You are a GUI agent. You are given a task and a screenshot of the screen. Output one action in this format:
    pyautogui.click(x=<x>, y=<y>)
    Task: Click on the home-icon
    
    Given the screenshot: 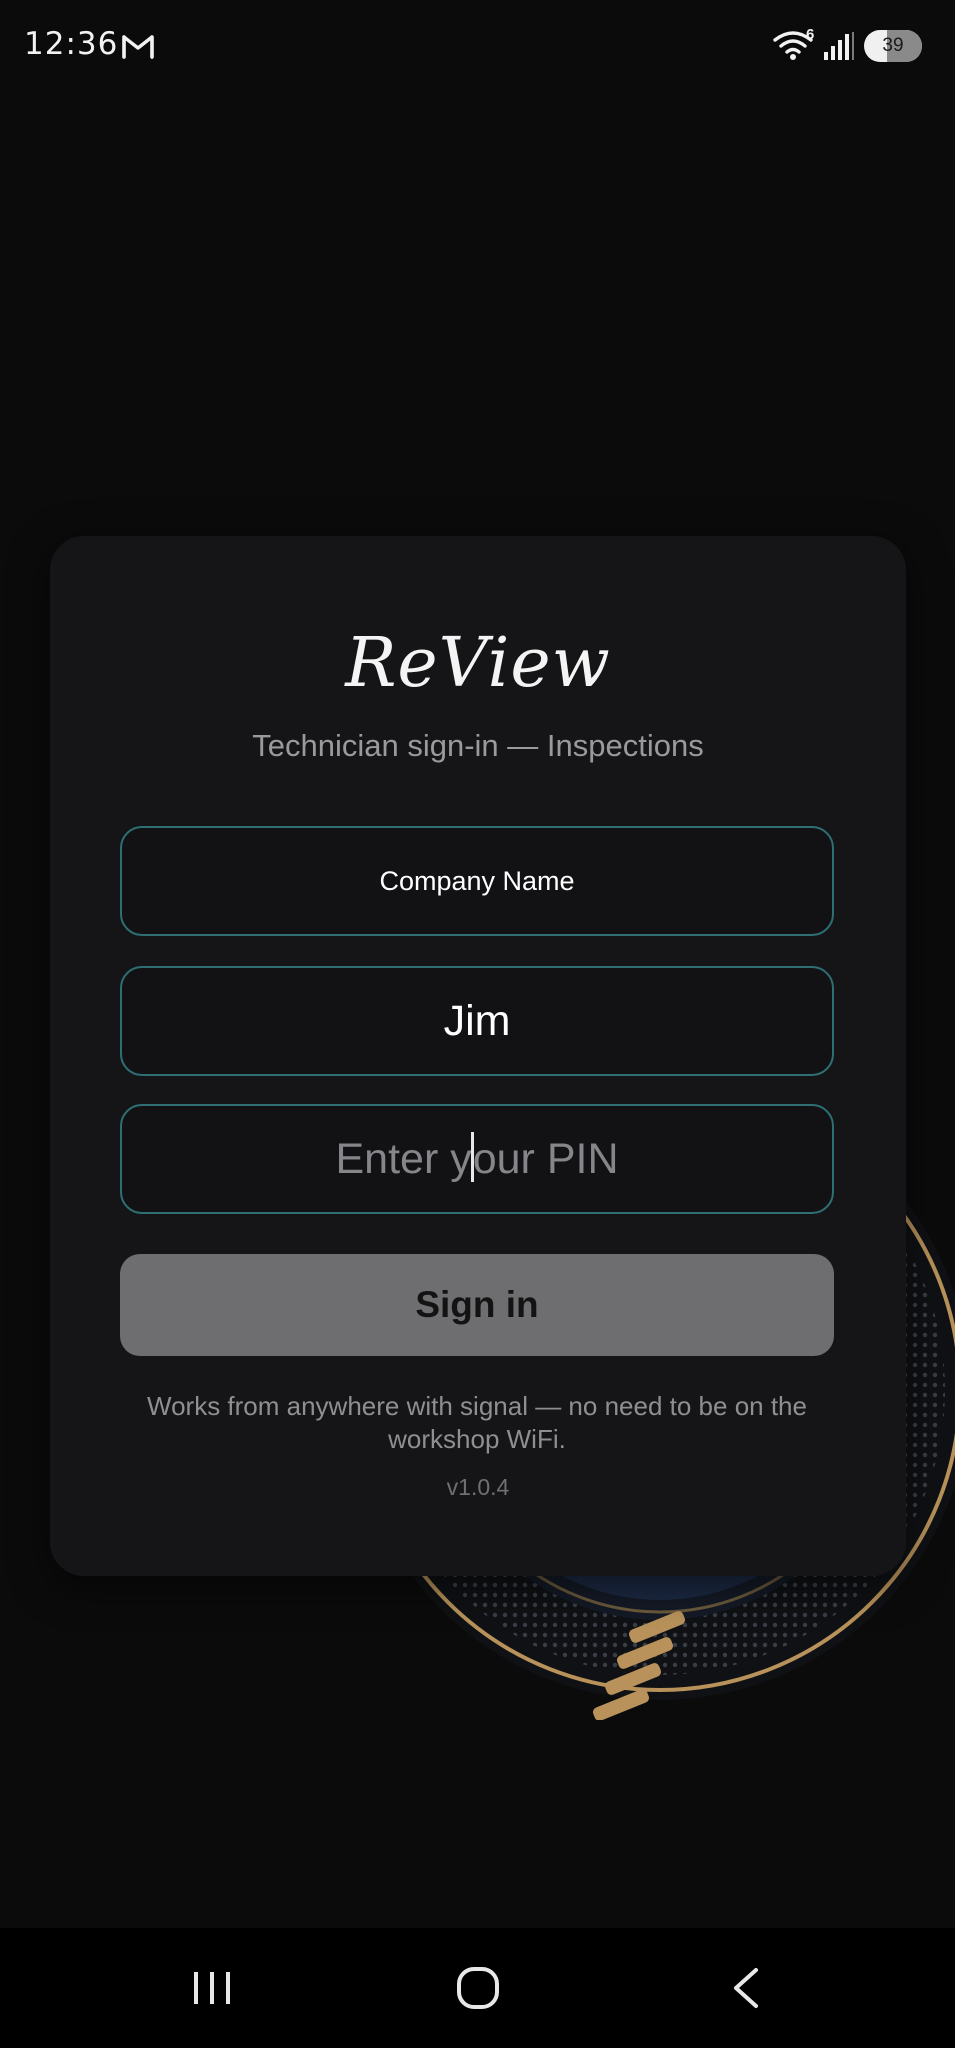 What is the action you would take?
    pyautogui.click(x=478, y=1988)
    